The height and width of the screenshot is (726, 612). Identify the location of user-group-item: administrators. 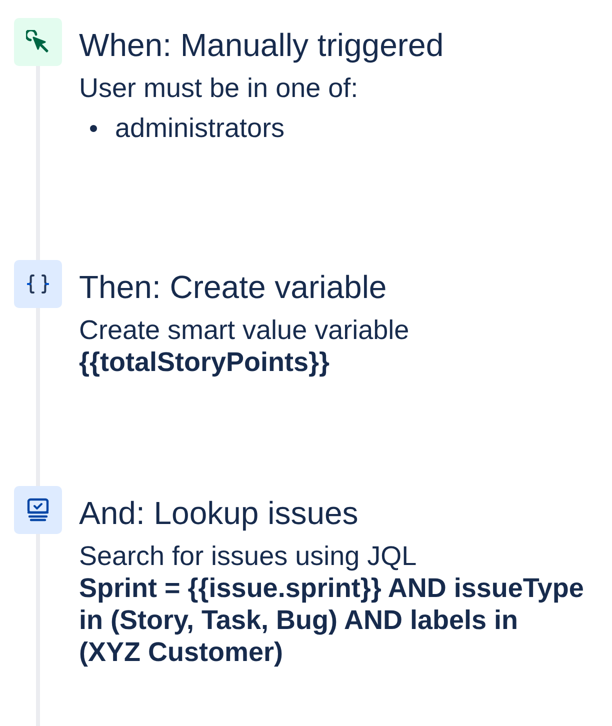
(200, 128).